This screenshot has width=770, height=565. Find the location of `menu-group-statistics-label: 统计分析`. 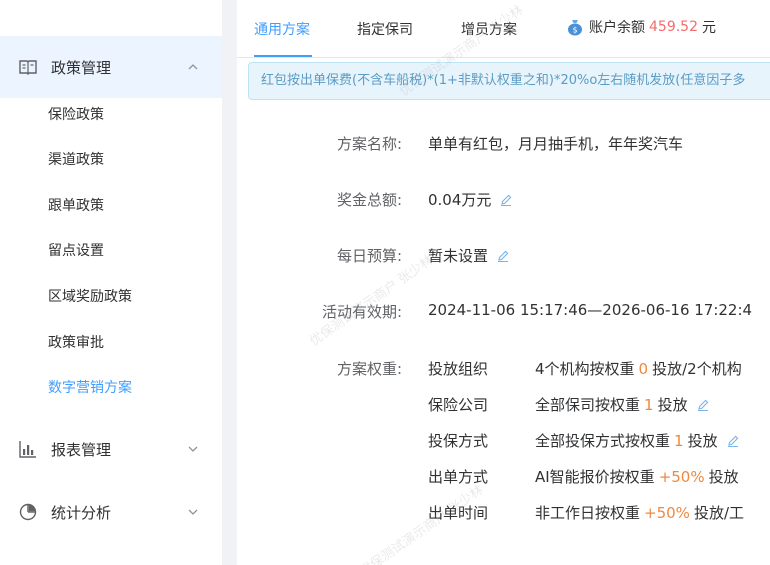

menu-group-statistics-label: 统计分析 is located at coordinates (81, 512).